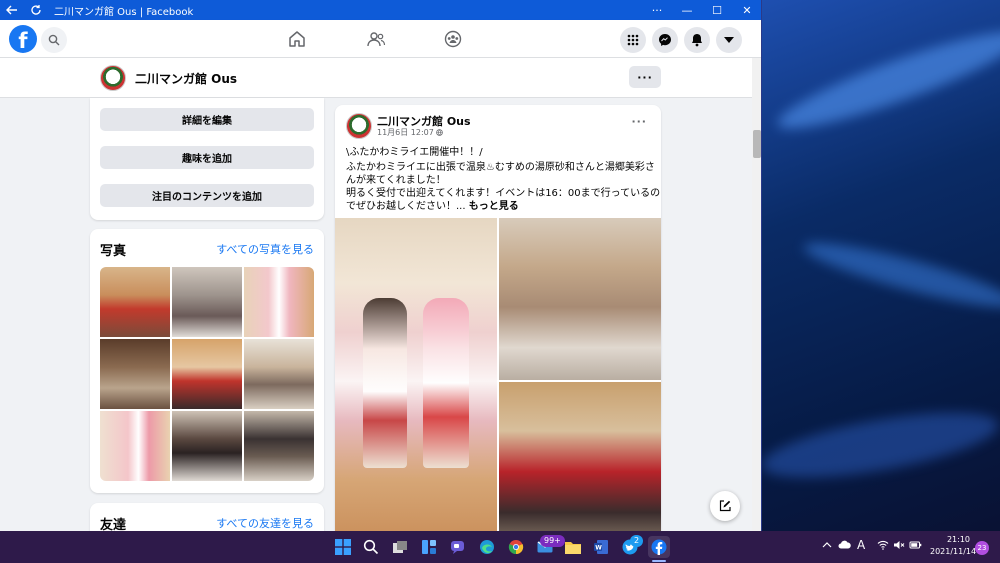 This screenshot has width=1000, height=563. What do you see at coordinates (982, 548) in the screenshot?
I see `notification-count-badge: 23` at bounding box center [982, 548].